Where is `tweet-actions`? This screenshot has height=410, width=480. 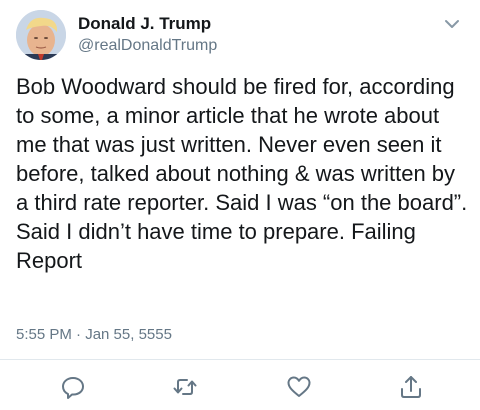 tweet-actions is located at coordinates (240, 387).